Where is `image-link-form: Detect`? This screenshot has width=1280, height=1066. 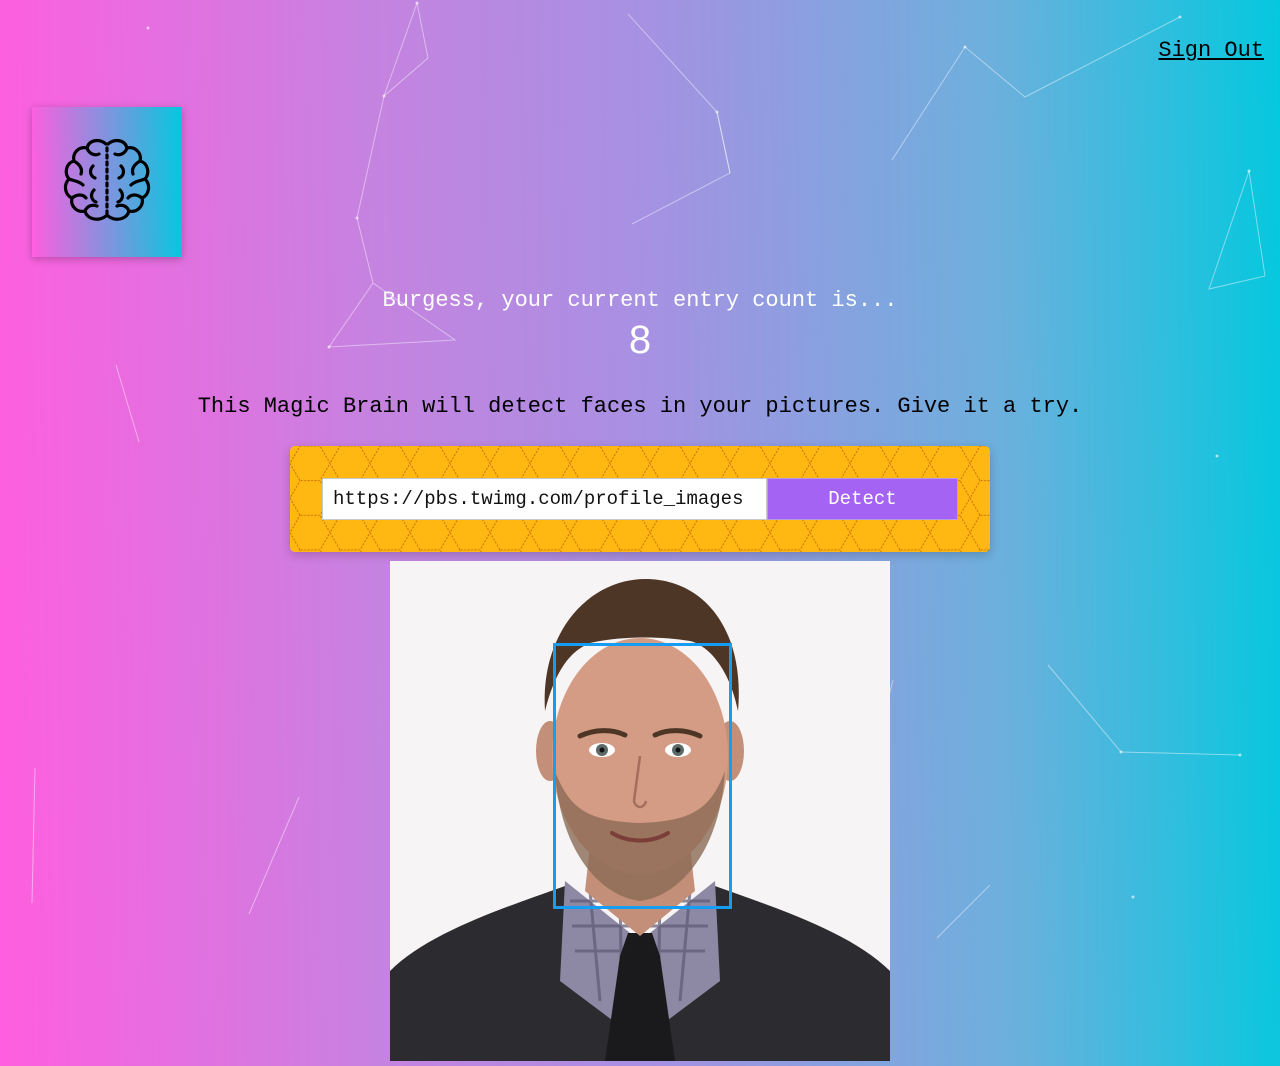
image-link-form: Detect is located at coordinates (640, 499).